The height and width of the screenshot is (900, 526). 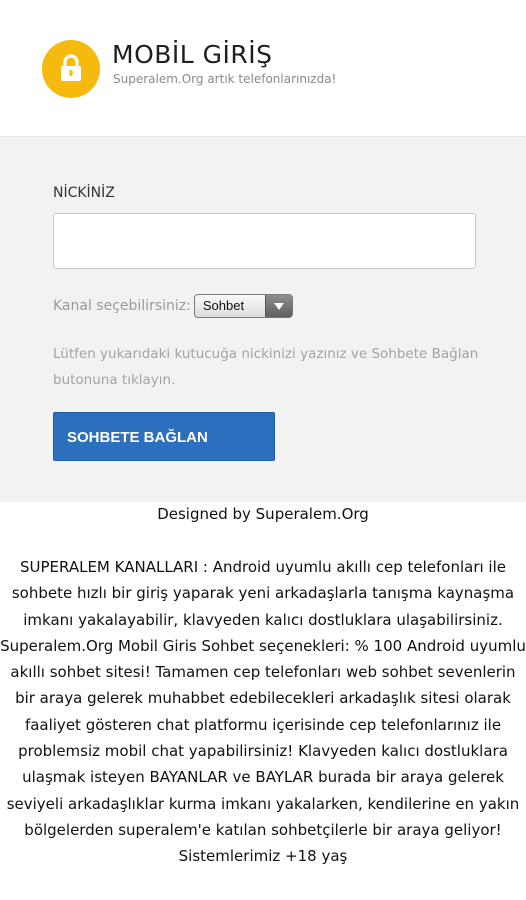 What do you see at coordinates (263, 514) in the screenshot?
I see `designed-by-text: Designed by Superalem.Org` at bounding box center [263, 514].